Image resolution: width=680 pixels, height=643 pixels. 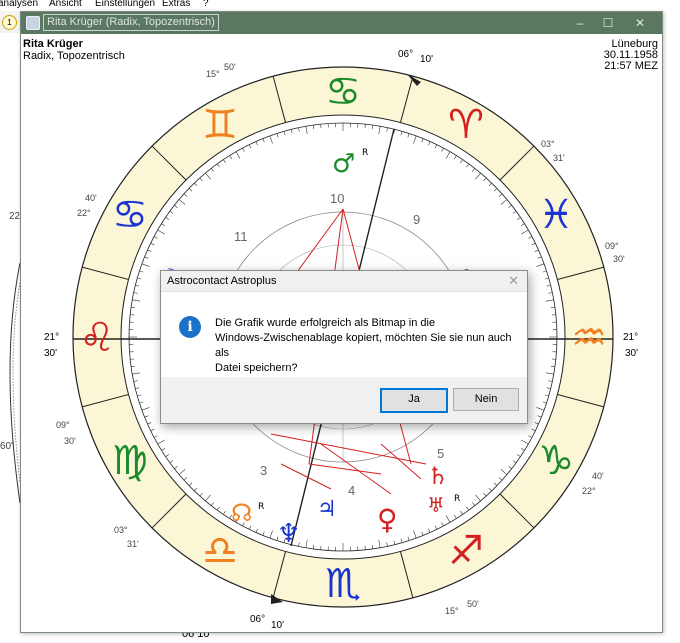 What do you see at coordinates (414, 400) in the screenshot?
I see `yes-button: Ja` at bounding box center [414, 400].